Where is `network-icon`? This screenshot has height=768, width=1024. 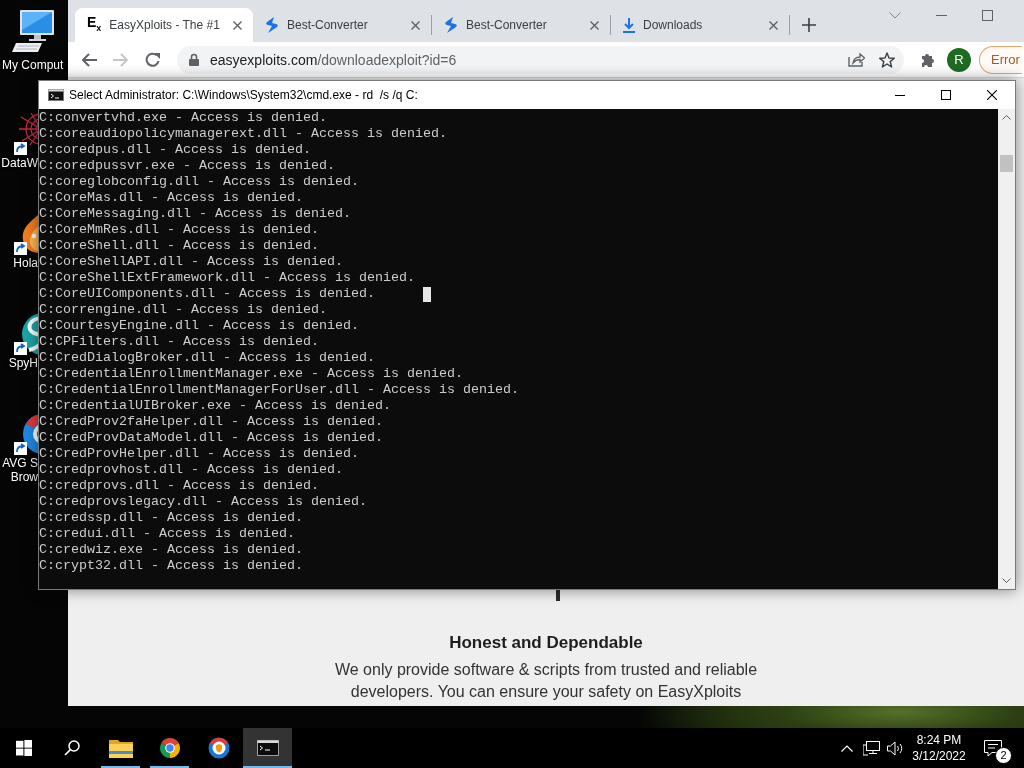
network-icon is located at coordinates (871, 748).